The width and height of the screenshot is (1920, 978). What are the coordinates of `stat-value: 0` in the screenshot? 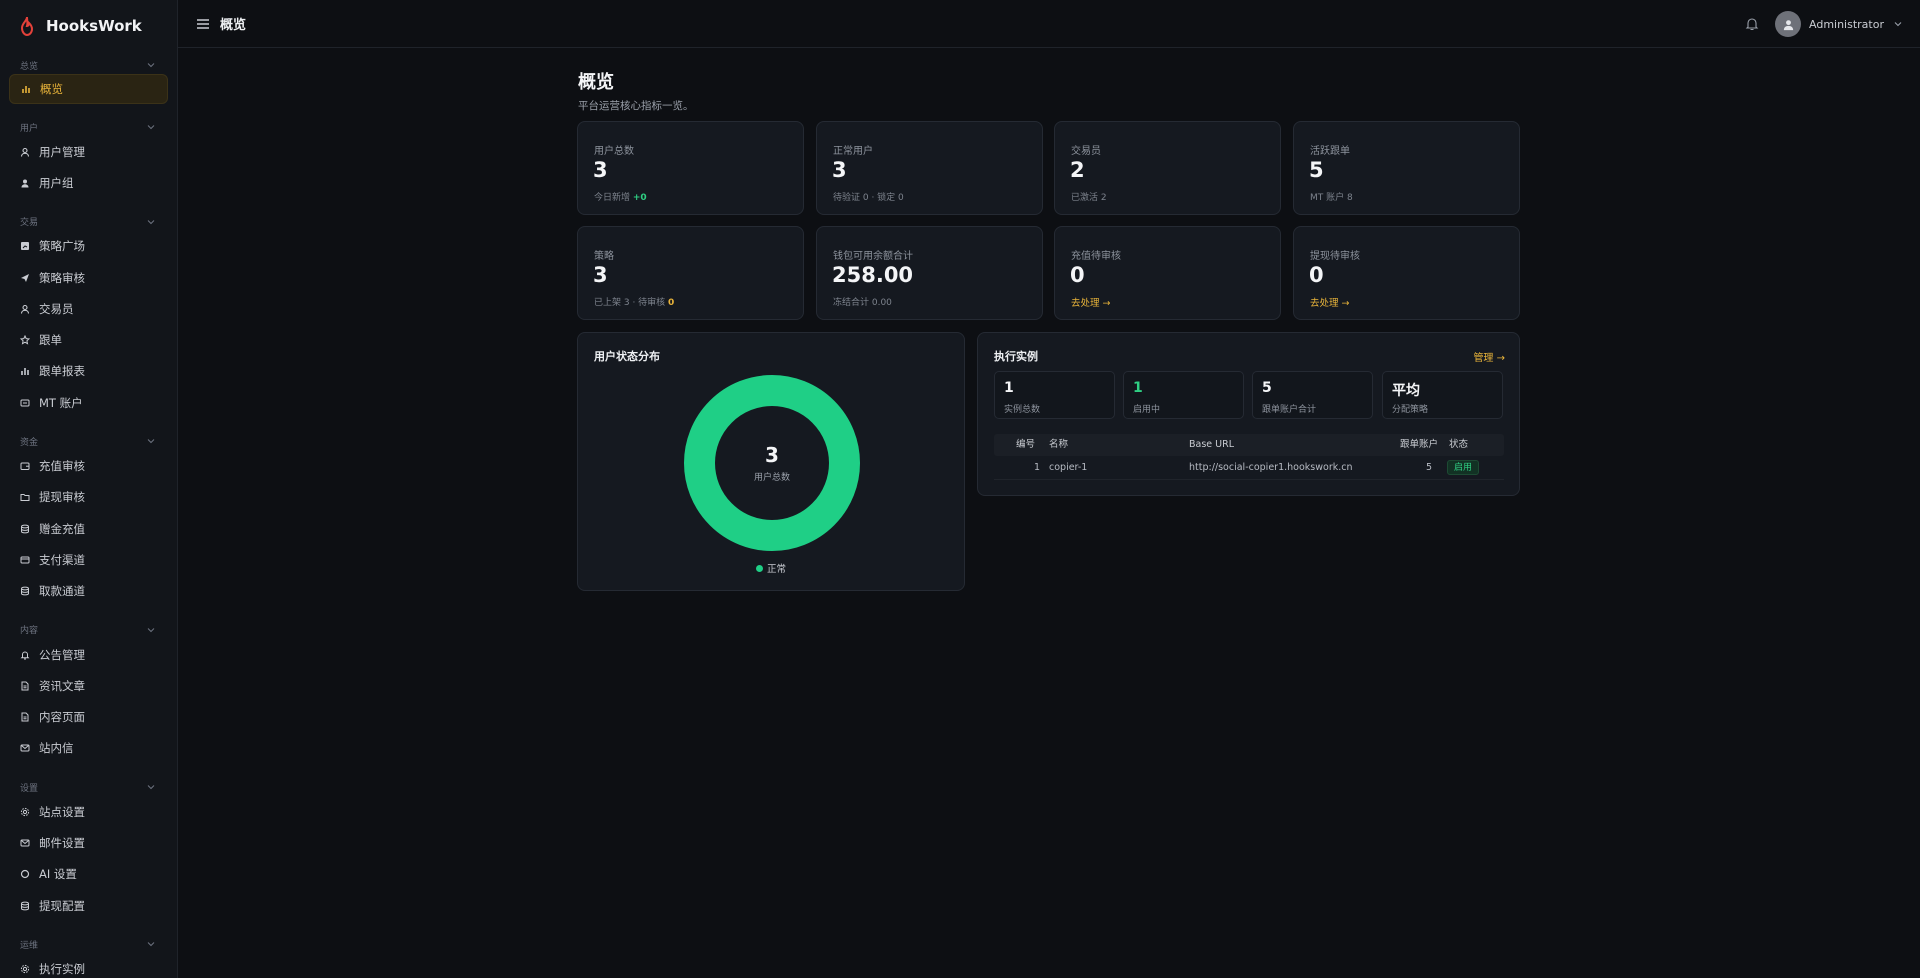 It's located at (1077, 275).